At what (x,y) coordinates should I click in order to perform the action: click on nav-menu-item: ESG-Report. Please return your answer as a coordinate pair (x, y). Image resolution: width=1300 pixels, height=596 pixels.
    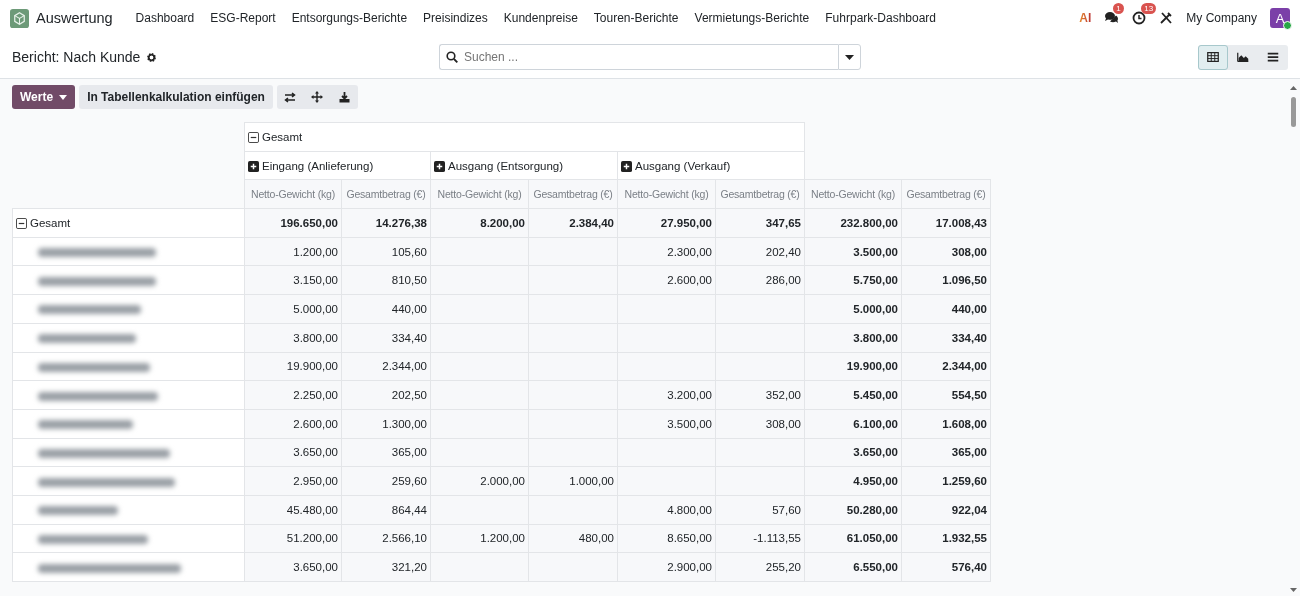
    Looking at the image, I should click on (243, 18).